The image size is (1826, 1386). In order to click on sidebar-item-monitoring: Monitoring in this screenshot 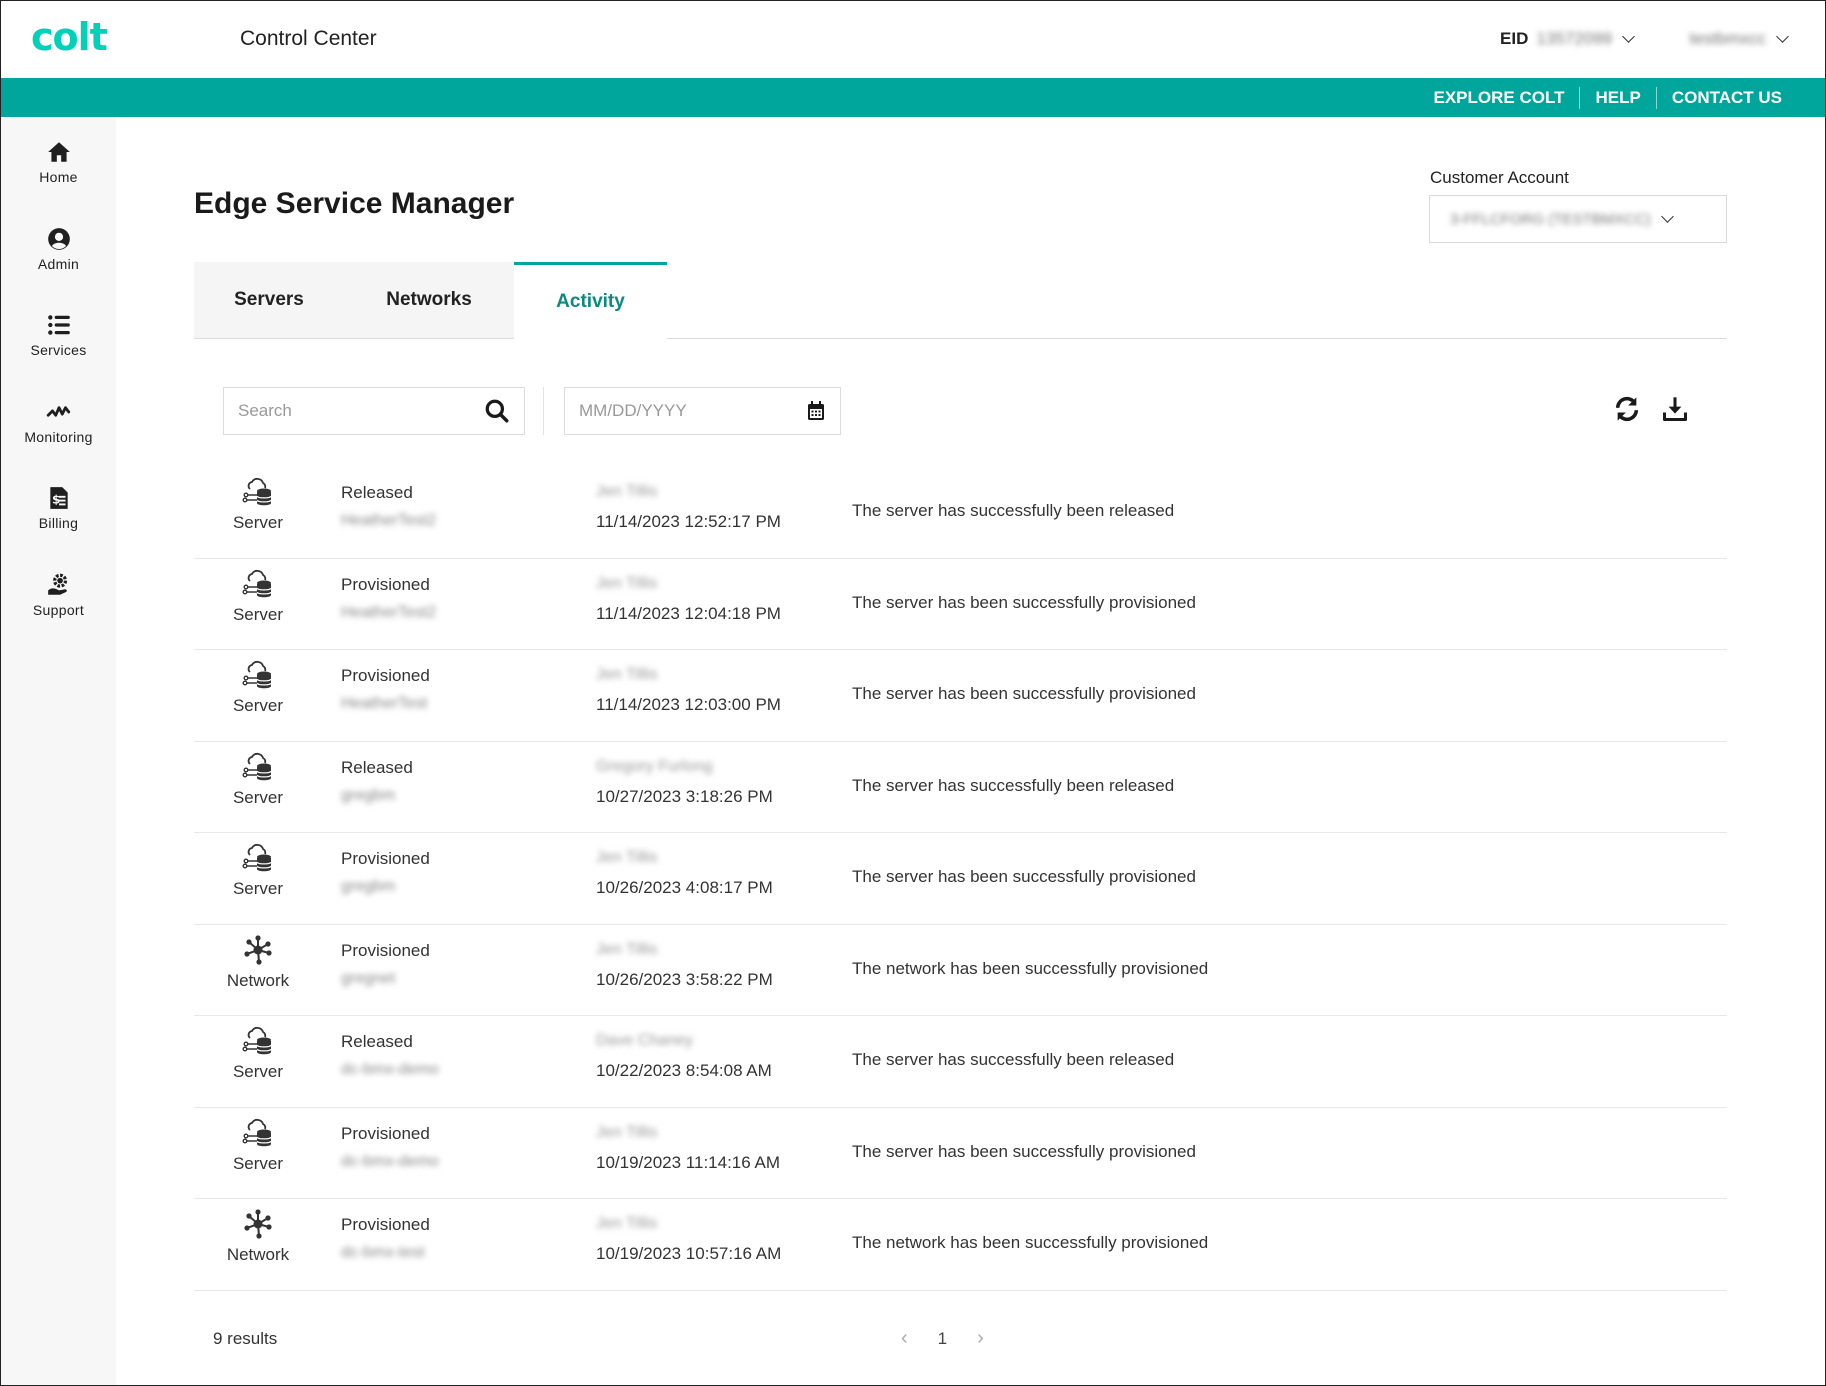, I will do `click(58, 420)`.